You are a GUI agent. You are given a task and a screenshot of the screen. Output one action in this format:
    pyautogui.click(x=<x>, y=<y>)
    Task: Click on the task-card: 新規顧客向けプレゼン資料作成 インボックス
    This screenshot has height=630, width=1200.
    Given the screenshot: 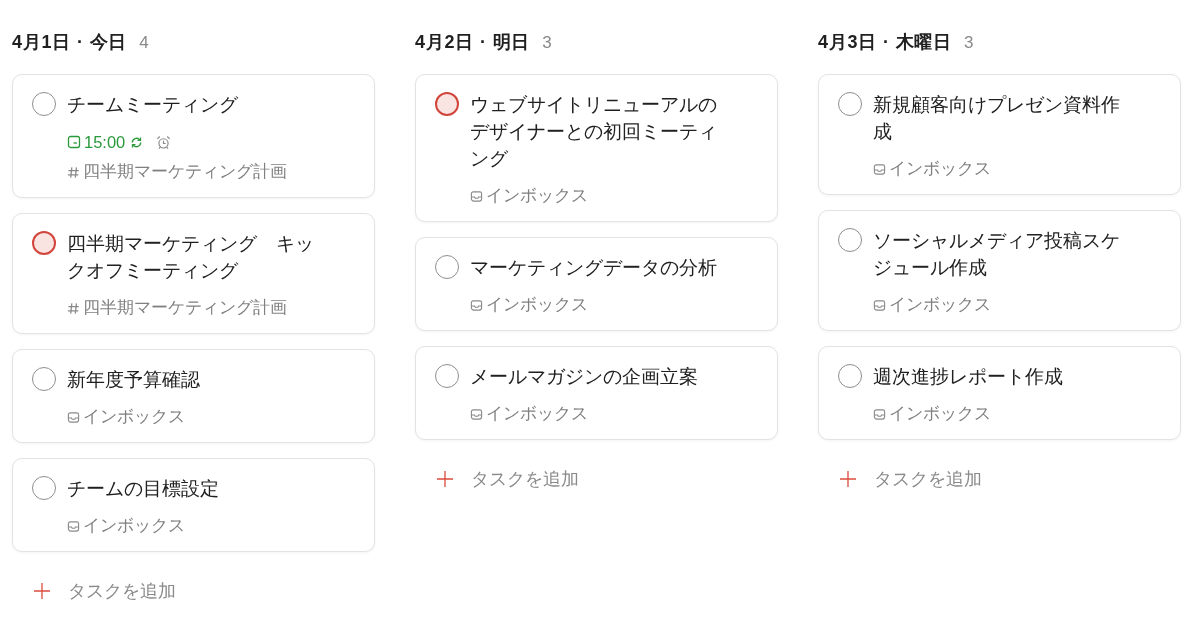 What is the action you would take?
    pyautogui.click(x=999, y=134)
    